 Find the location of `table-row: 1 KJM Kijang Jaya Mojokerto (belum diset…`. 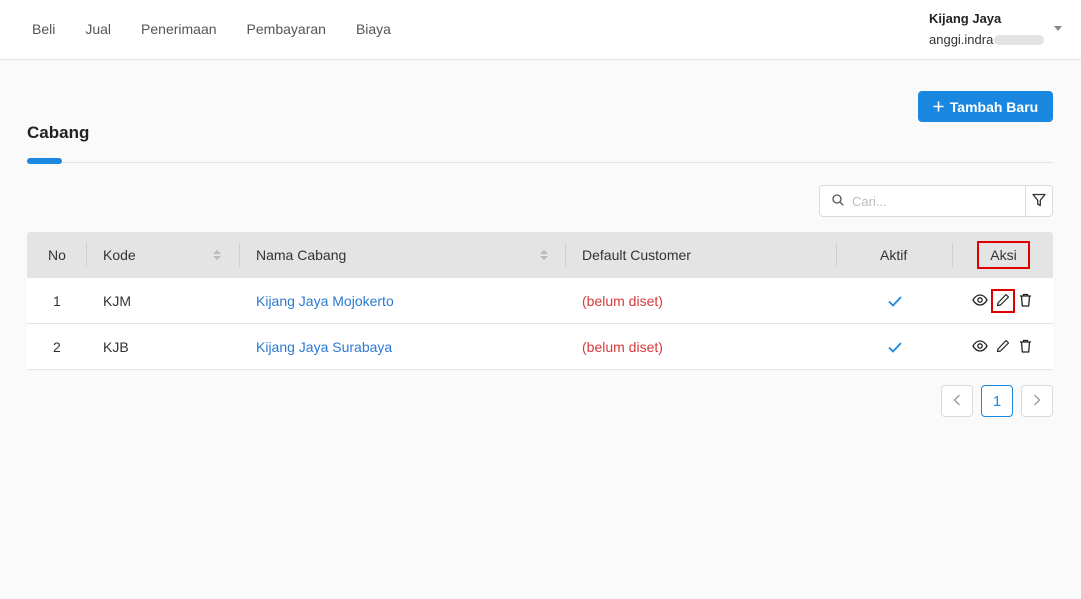

table-row: 1 KJM Kijang Jaya Mojokerto (belum diset… is located at coordinates (540, 301).